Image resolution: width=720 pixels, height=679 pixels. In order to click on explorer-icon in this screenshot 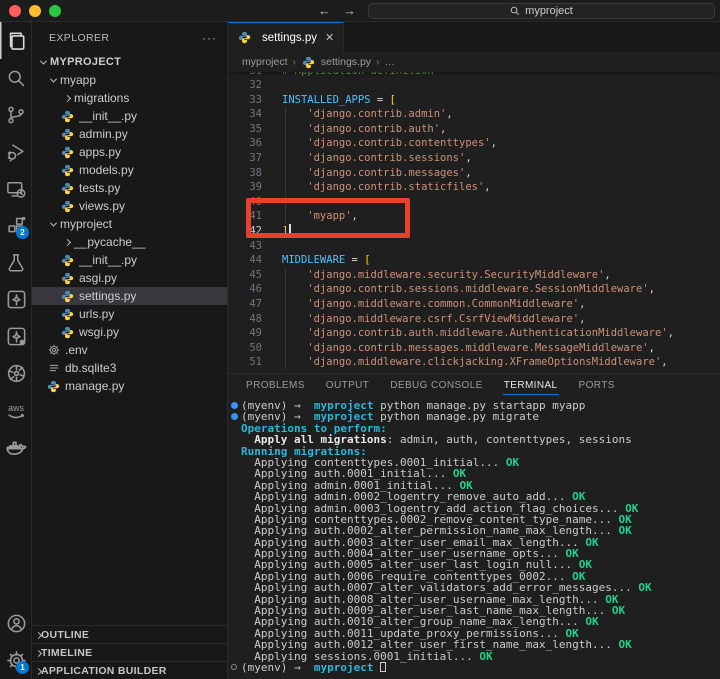, I will do `click(16, 40)`.